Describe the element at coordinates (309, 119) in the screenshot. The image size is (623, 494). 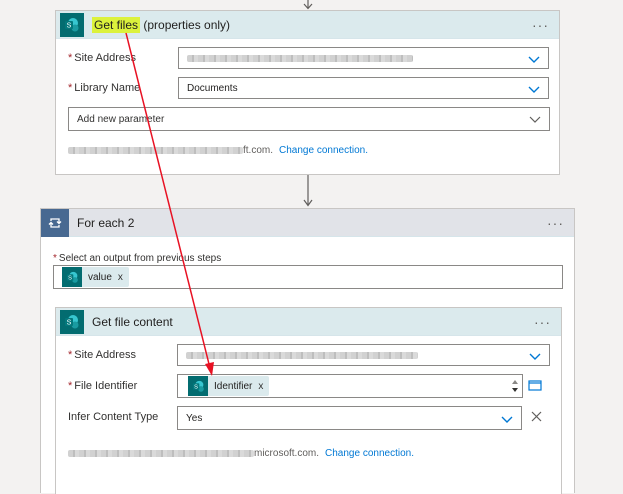
I see `add-parameter-dropdown: Add new parameter` at that location.